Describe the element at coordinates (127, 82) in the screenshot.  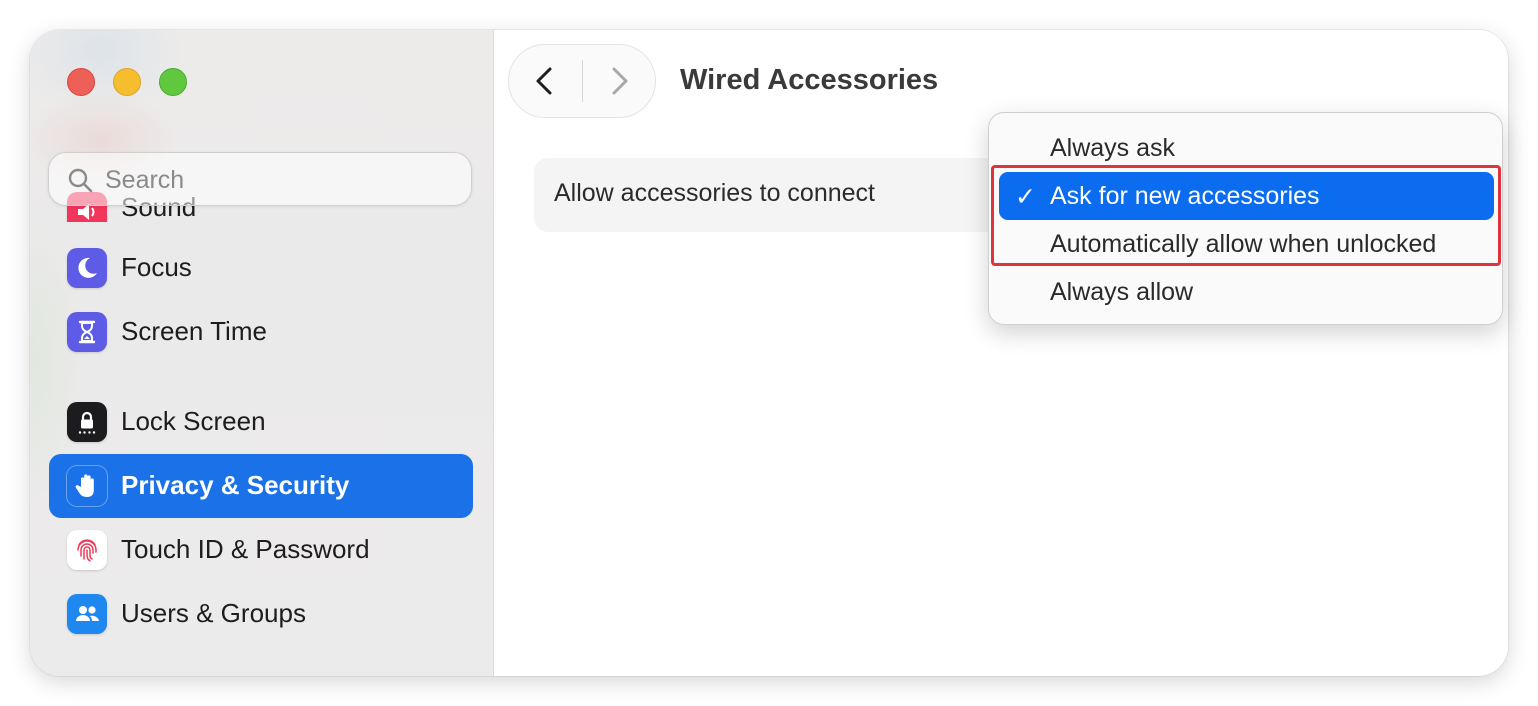
I see `minimize-window-button` at that location.